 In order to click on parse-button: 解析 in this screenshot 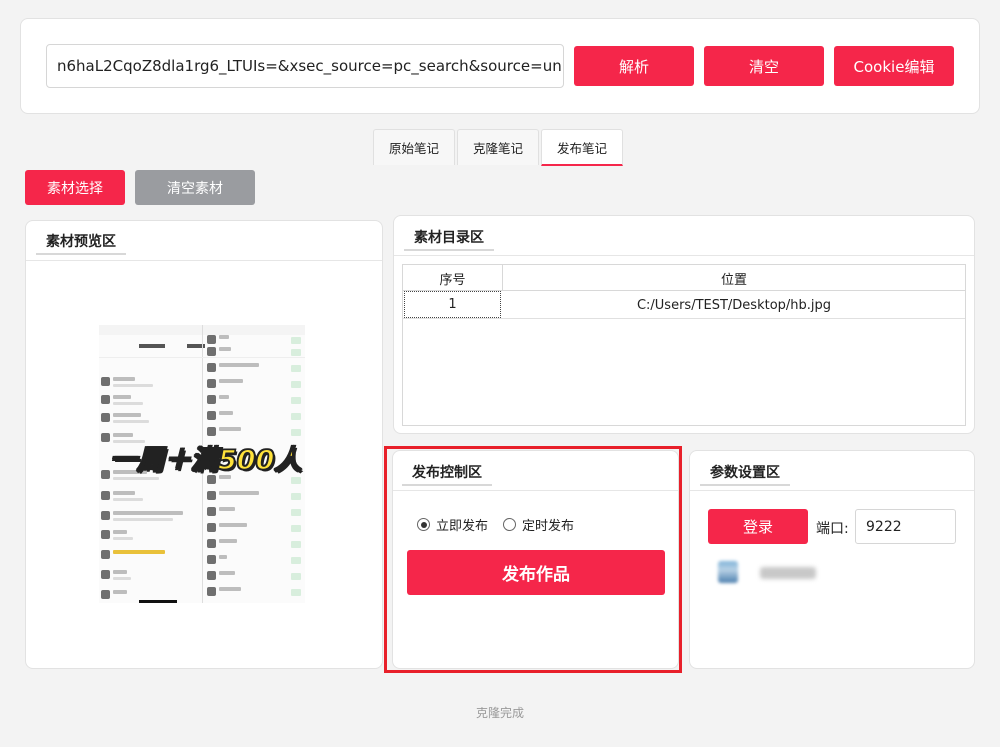, I will do `click(634, 66)`.